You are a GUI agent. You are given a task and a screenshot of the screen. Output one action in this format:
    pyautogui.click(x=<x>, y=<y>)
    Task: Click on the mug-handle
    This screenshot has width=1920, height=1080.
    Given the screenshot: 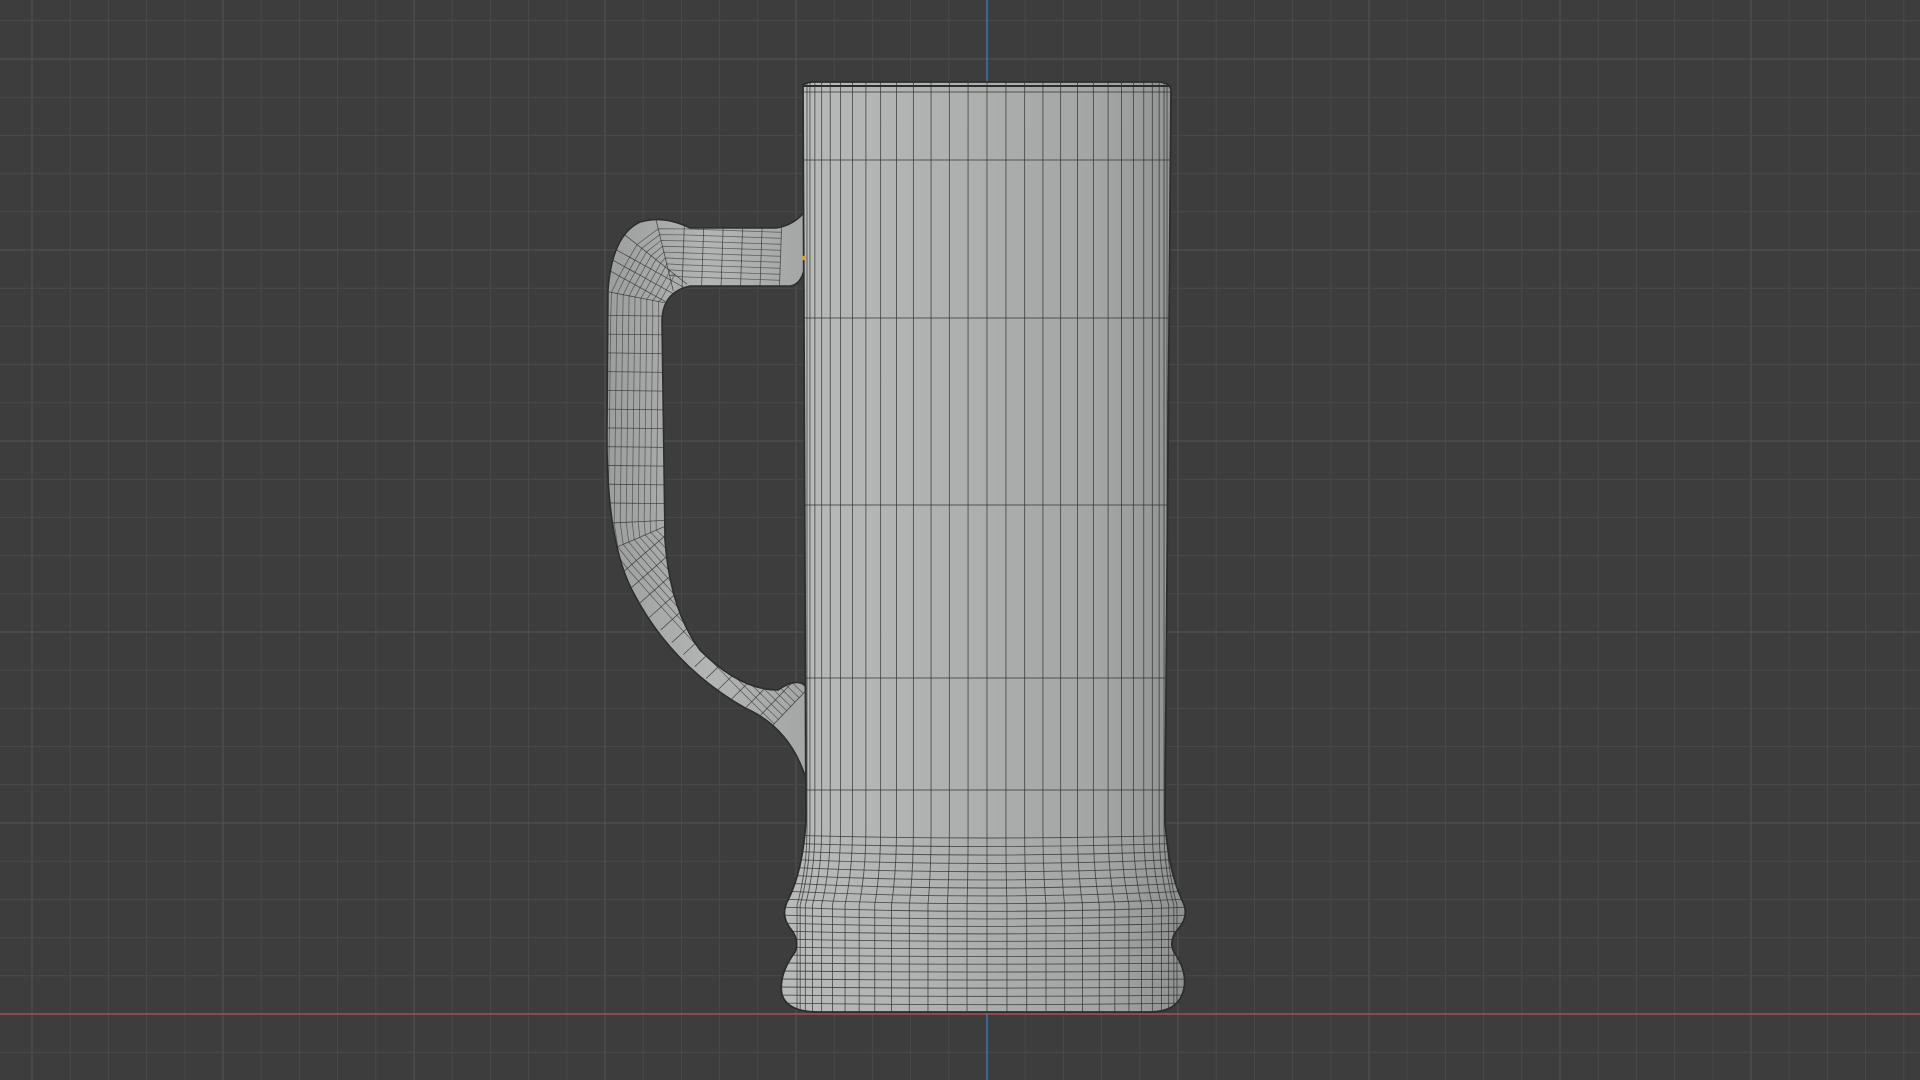 What is the action you would take?
    pyautogui.click(x=705, y=499)
    